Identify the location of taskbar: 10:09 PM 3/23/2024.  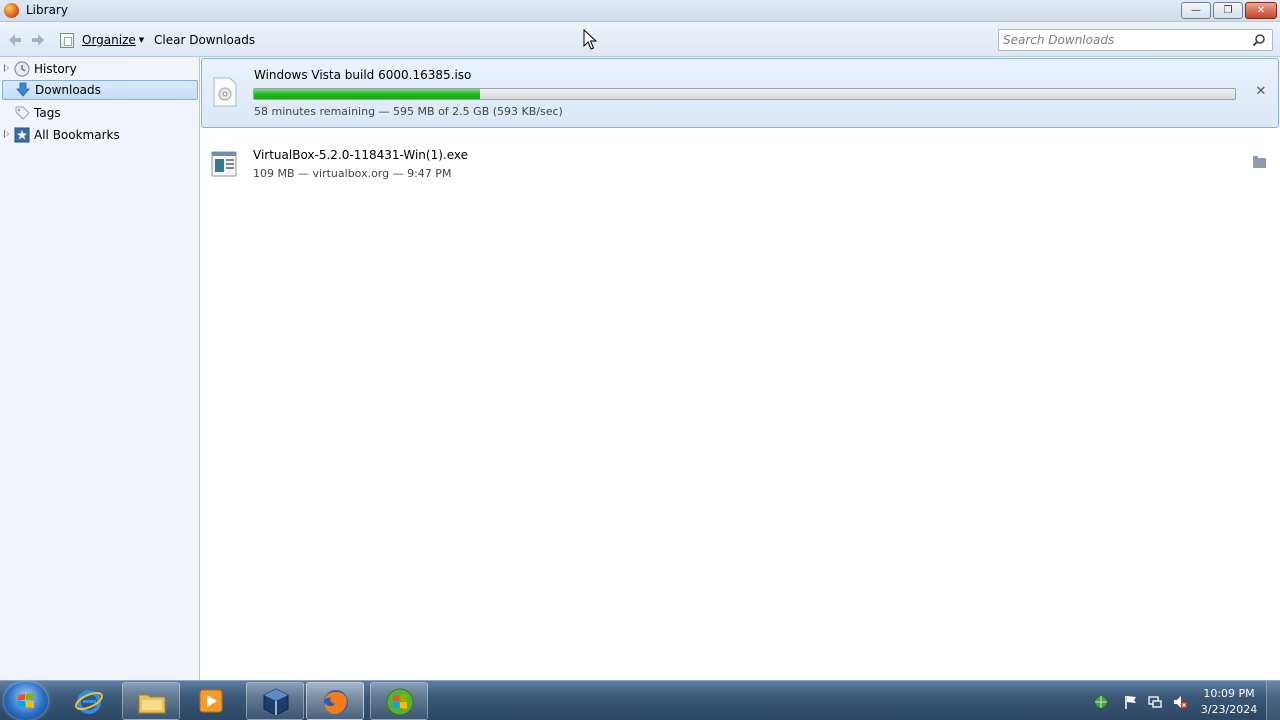
(640, 700).